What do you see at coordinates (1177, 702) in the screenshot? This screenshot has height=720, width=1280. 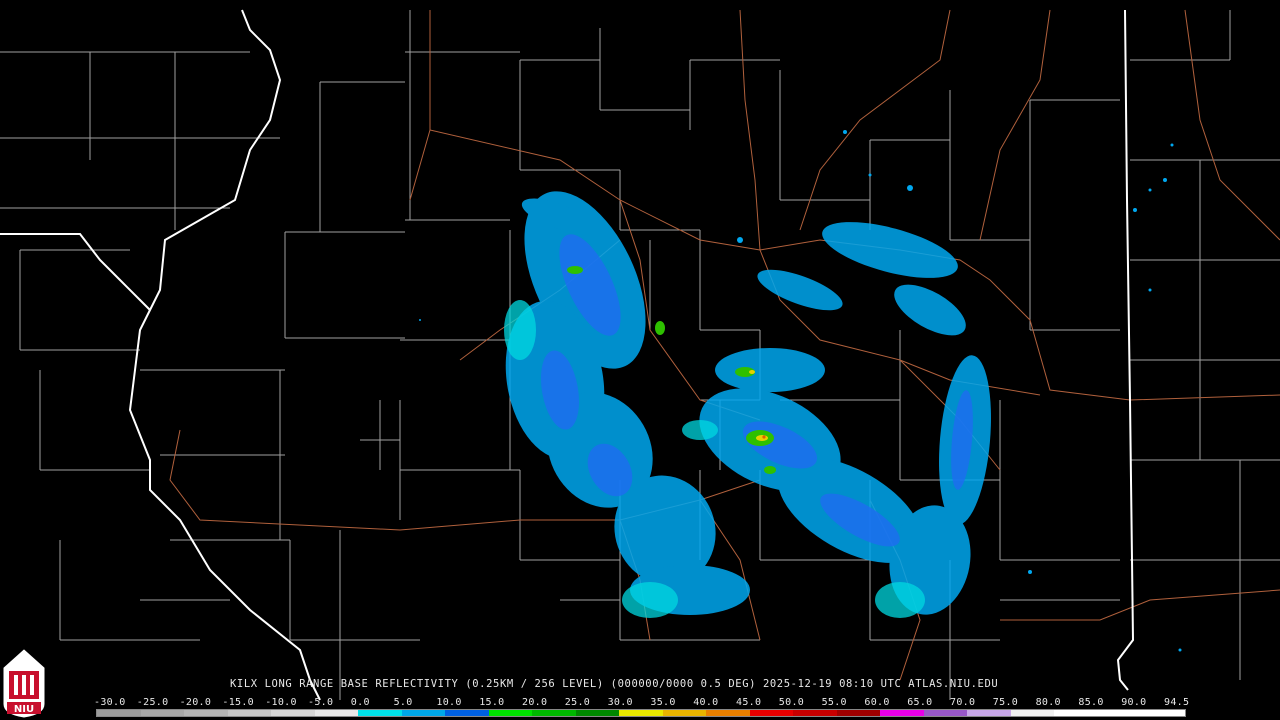 I see `scale-label: 94.5` at bounding box center [1177, 702].